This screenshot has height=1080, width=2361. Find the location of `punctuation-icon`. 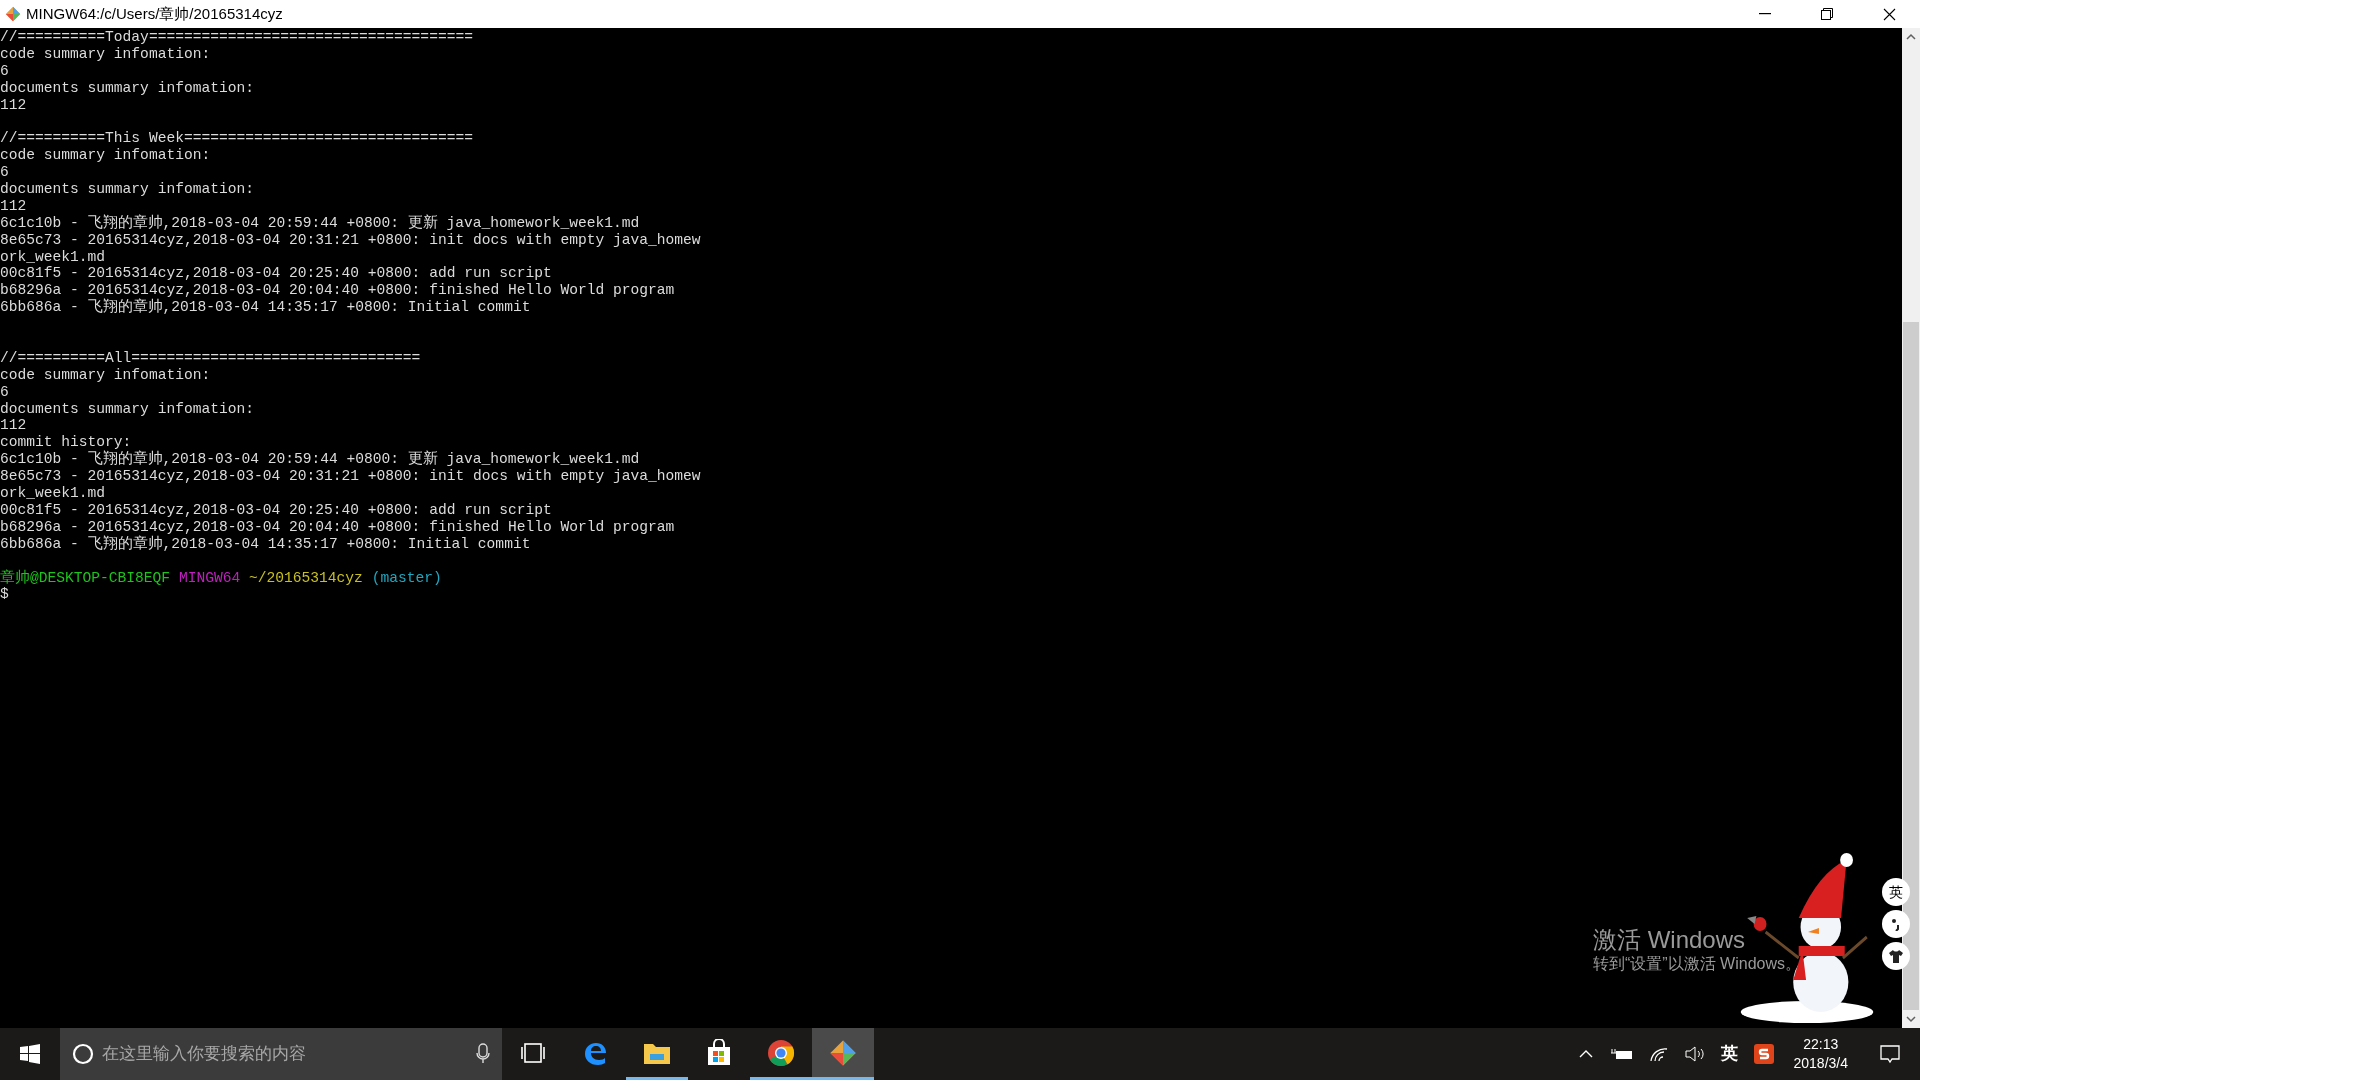

punctuation-icon is located at coordinates (1896, 924).